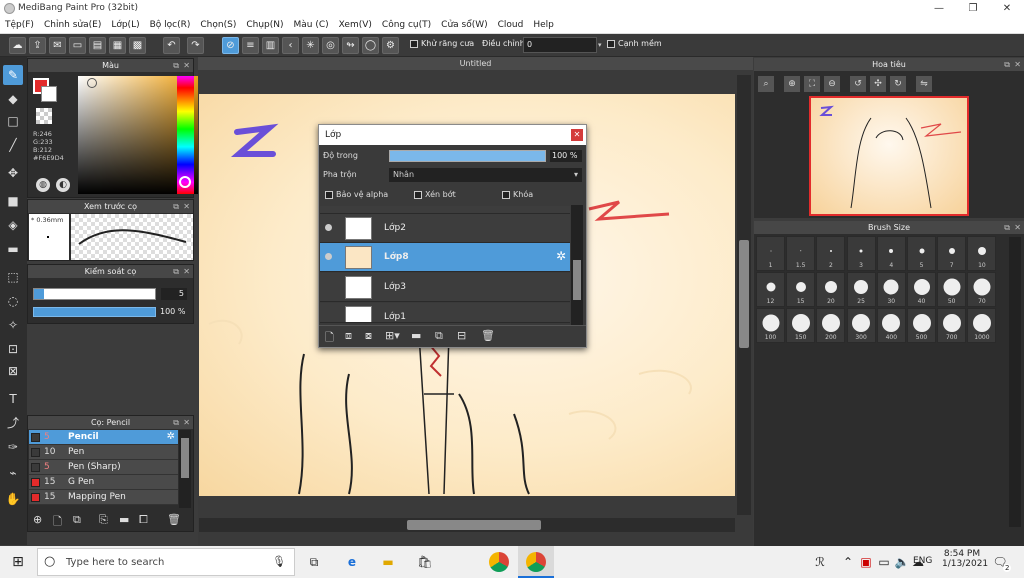 This screenshot has width=1024, height=578. What do you see at coordinates (185, 182) in the screenshot?
I see `hue-slider-handle` at bounding box center [185, 182].